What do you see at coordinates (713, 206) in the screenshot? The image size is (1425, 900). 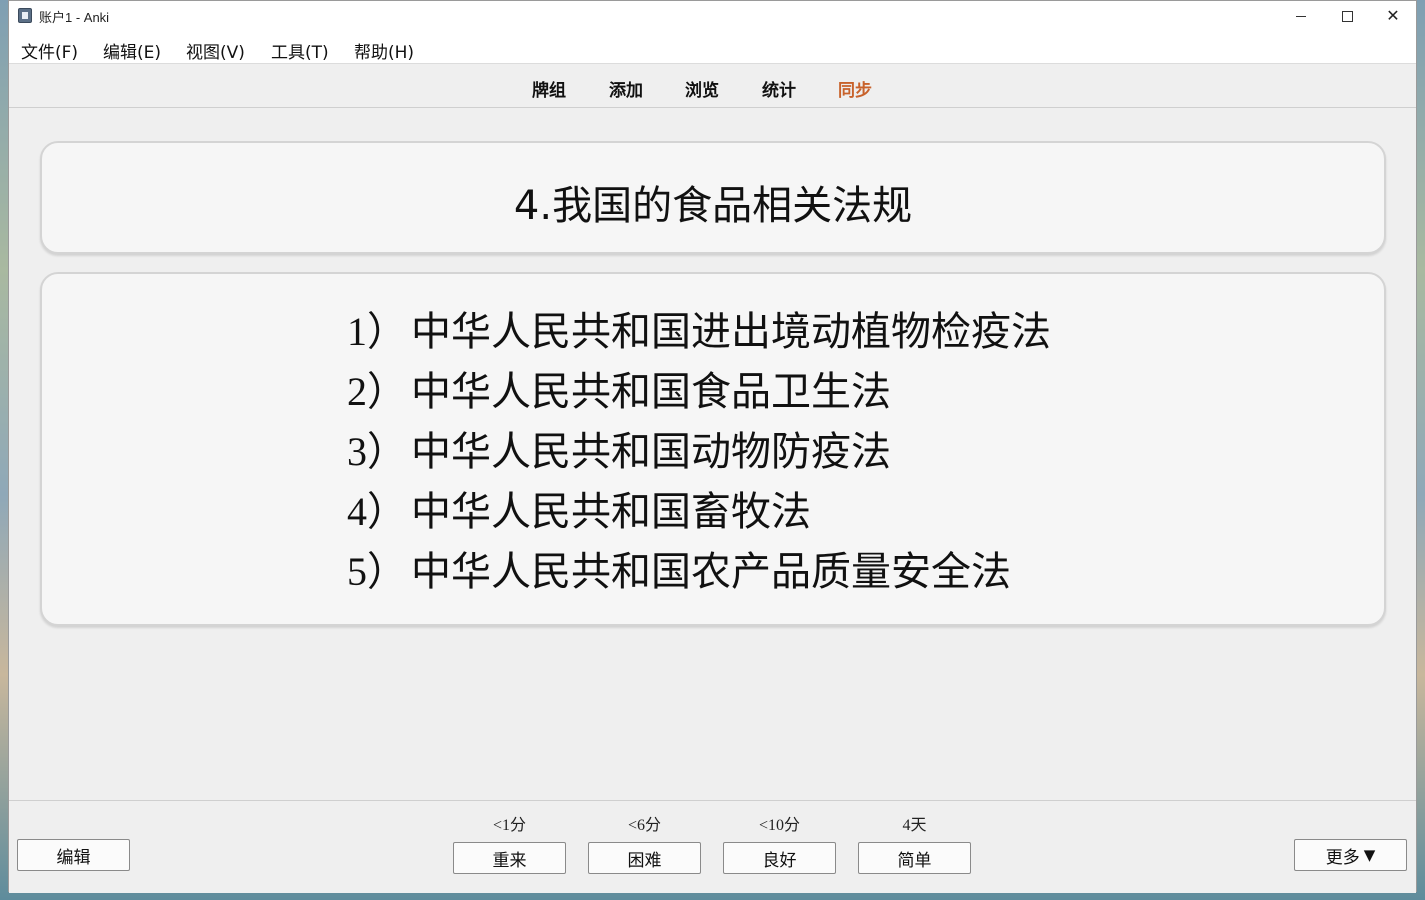 I see `card-question: 4.我国的食品相关法规` at bounding box center [713, 206].